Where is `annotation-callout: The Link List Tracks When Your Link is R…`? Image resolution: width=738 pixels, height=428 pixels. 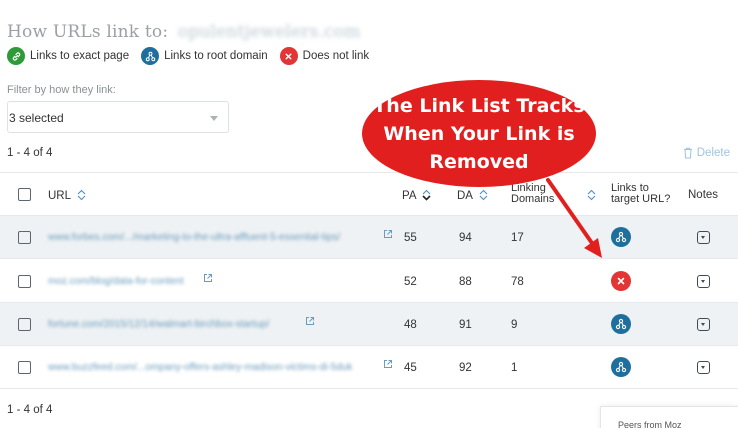
annotation-callout: The Link List Tracks When Your Link is R… is located at coordinates (479, 133).